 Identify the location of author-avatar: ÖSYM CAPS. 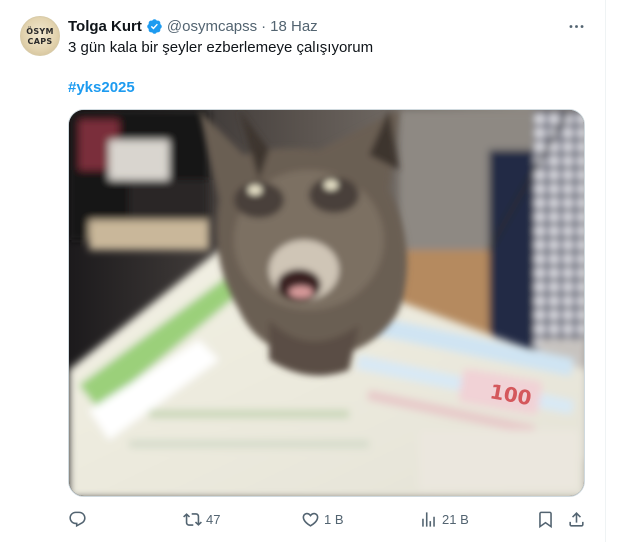
(40, 36).